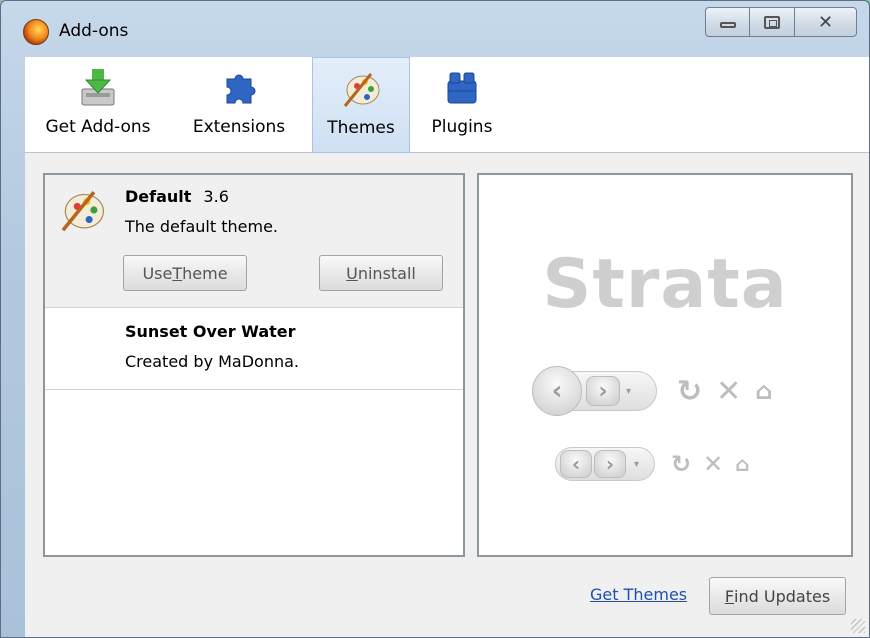 The height and width of the screenshot is (638, 870). Describe the element at coordinates (782, 596) in the screenshot. I see `find-updates-label: ind Updates` at that location.